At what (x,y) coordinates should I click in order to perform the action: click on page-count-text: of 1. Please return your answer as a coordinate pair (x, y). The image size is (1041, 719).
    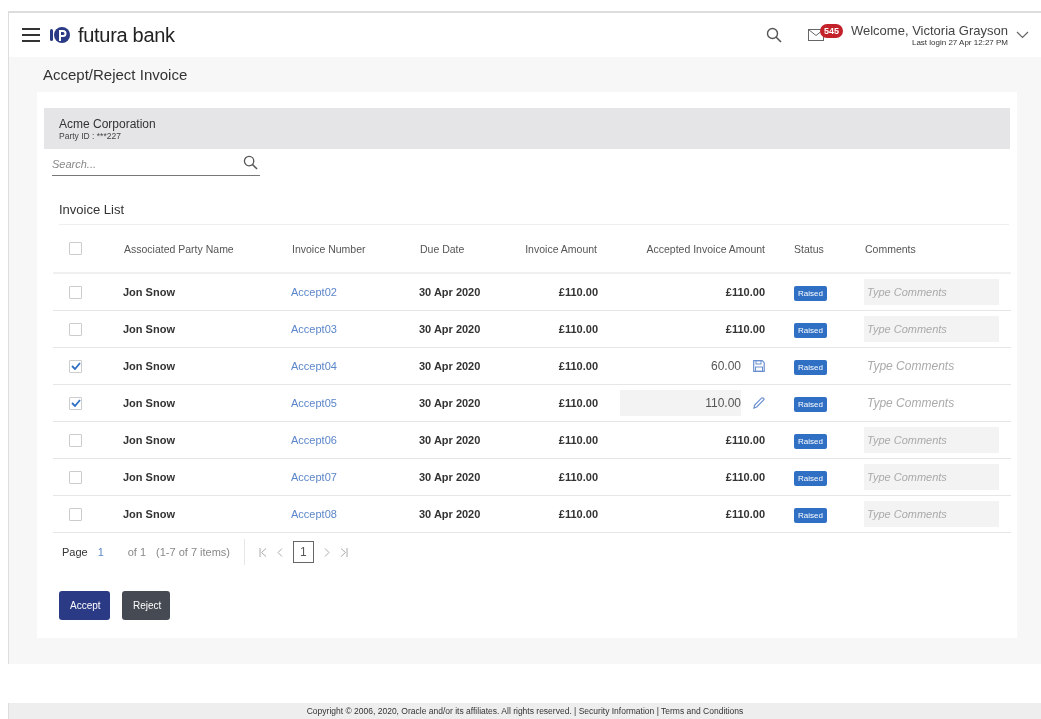
    Looking at the image, I should click on (137, 552).